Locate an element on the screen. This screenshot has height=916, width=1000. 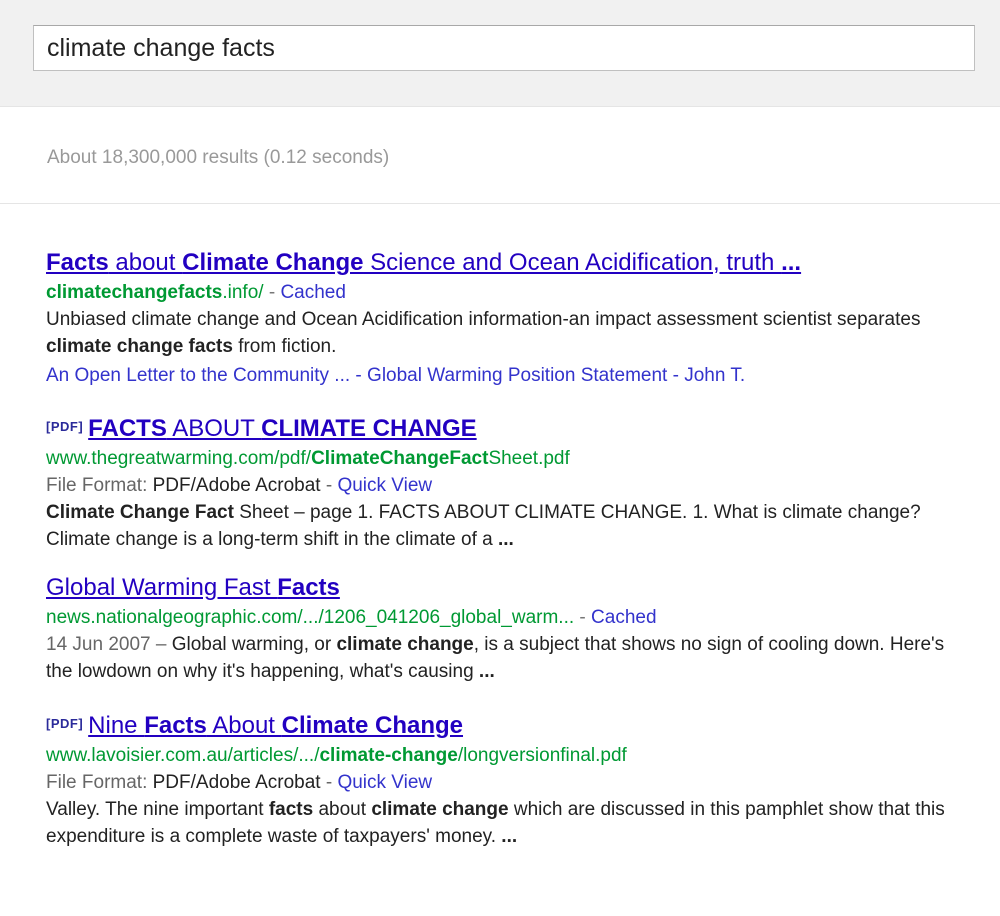
result-title-link: Nine Facts About Climate Change is located at coordinates (275, 725).